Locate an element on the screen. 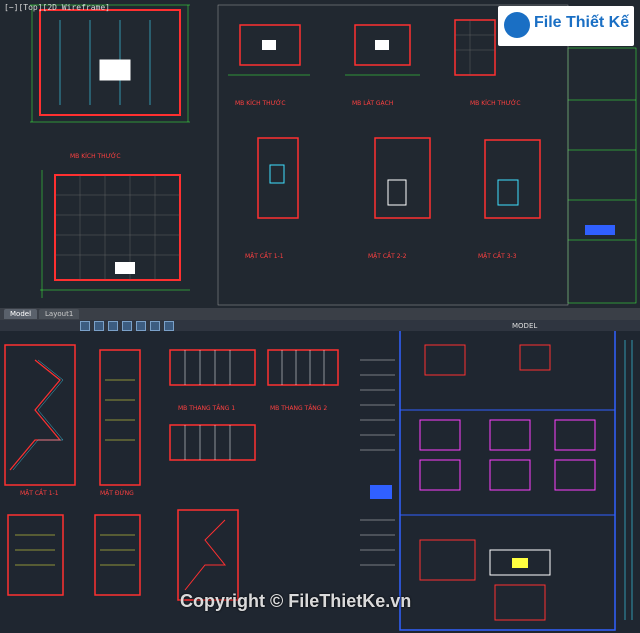  stair-section is located at coordinates (40, 415).